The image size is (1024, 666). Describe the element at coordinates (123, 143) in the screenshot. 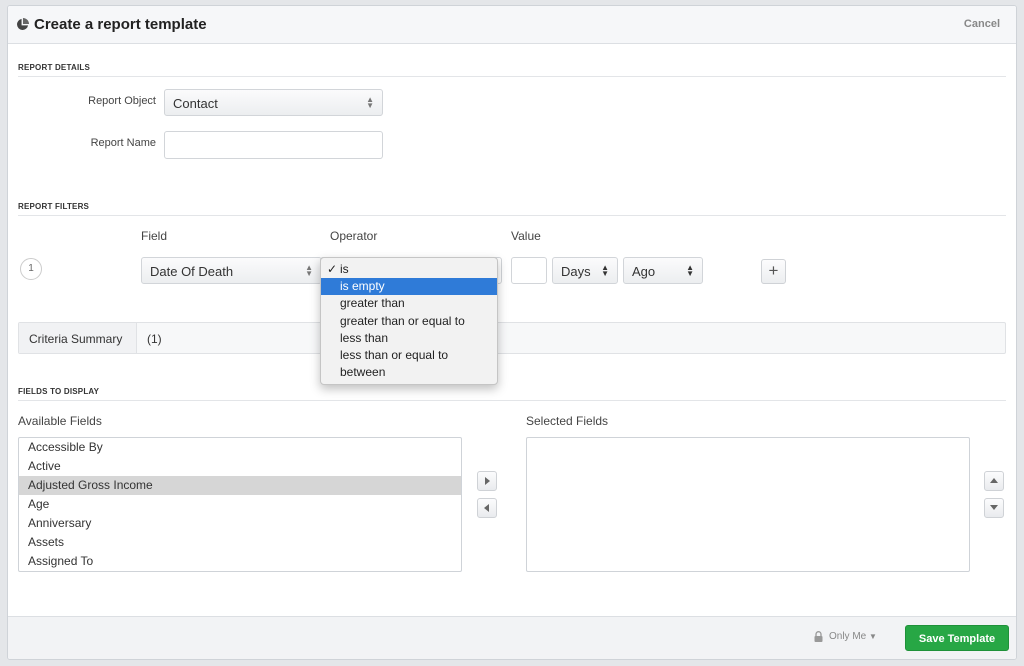

I see `report-name-label: Report Name` at that location.